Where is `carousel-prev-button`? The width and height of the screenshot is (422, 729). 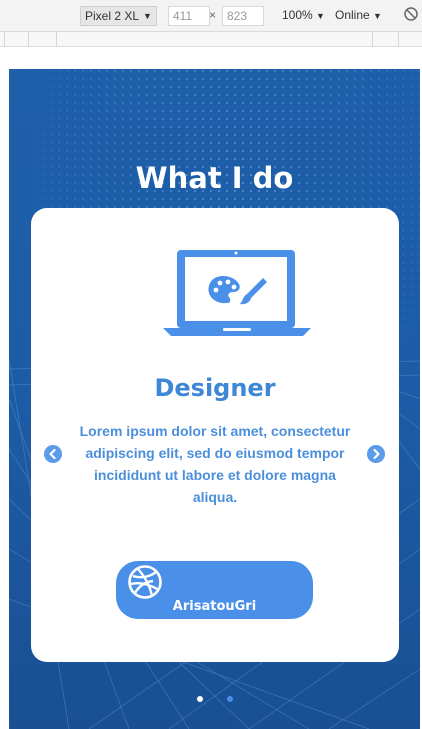 carousel-prev-button is located at coordinates (53, 454).